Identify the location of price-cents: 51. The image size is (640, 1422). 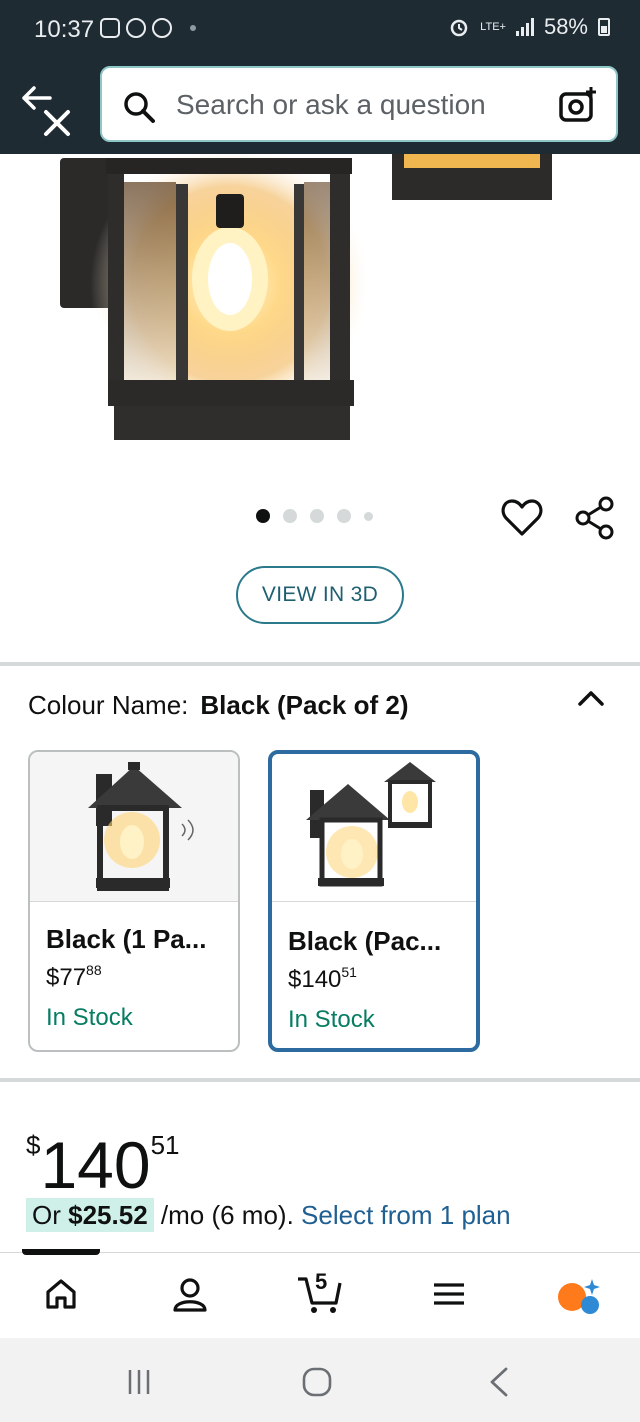
(165, 1145).